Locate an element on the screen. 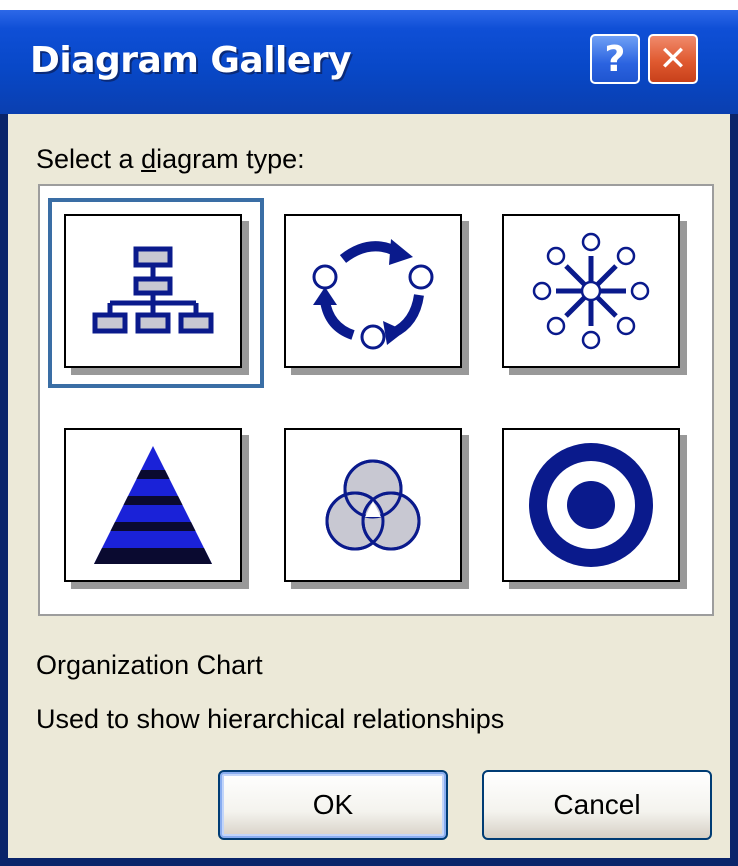  diagram-type-label: Select a diagram type: is located at coordinates (170, 159).